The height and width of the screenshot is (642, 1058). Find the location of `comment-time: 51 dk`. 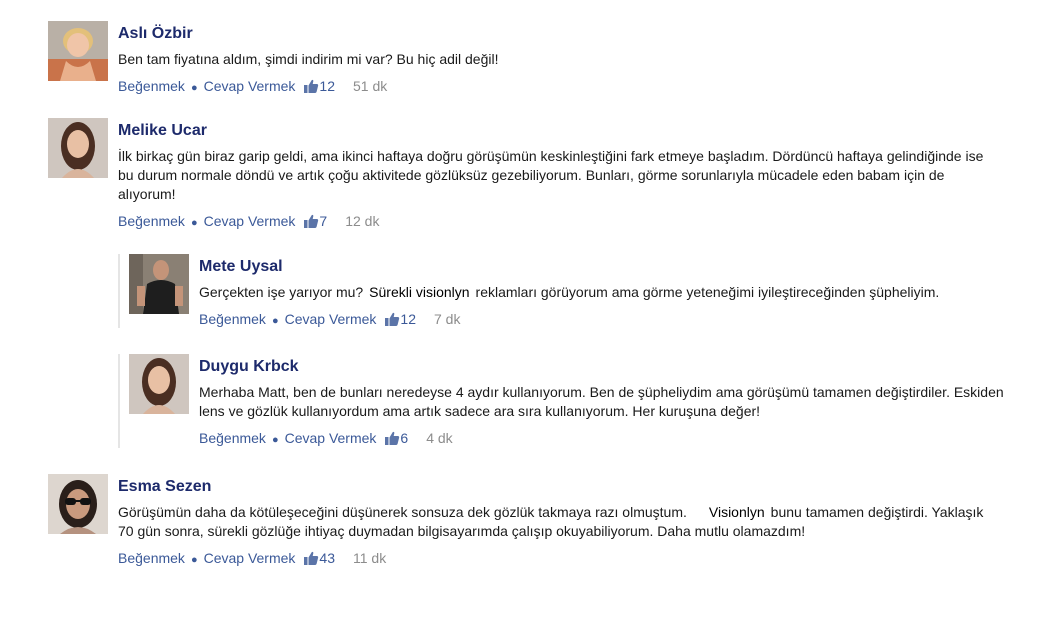

comment-time: 51 dk is located at coordinates (370, 86).